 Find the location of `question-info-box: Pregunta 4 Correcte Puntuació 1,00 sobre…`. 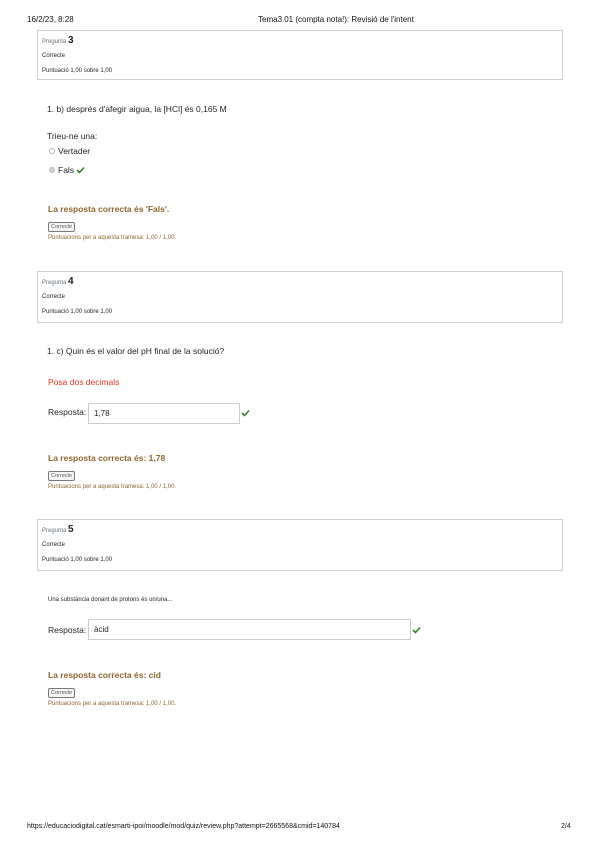

question-info-box: Pregunta 4 Correcte Puntuació 1,00 sobre… is located at coordinates (300, 297).